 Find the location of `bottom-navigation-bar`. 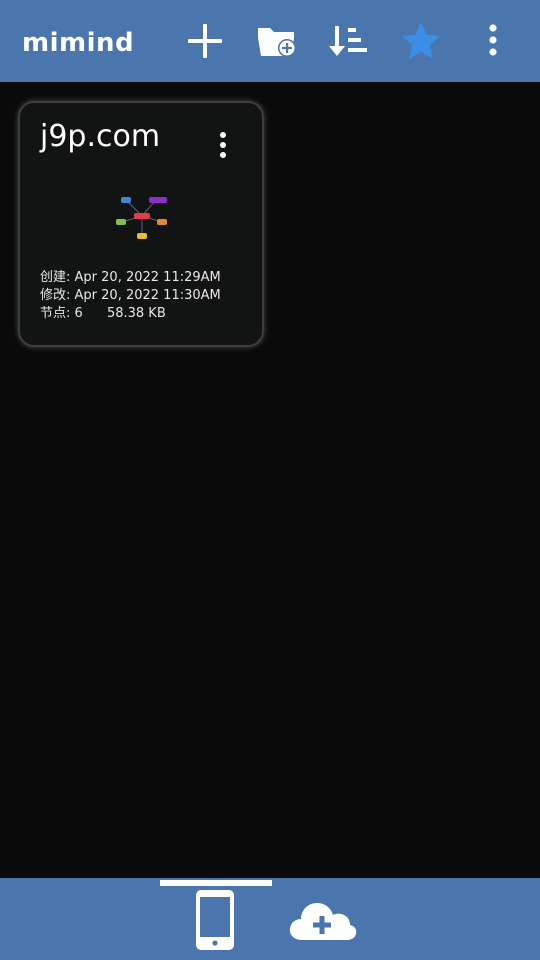

bottom-navigation-bar is located at coordinates (270, 919).